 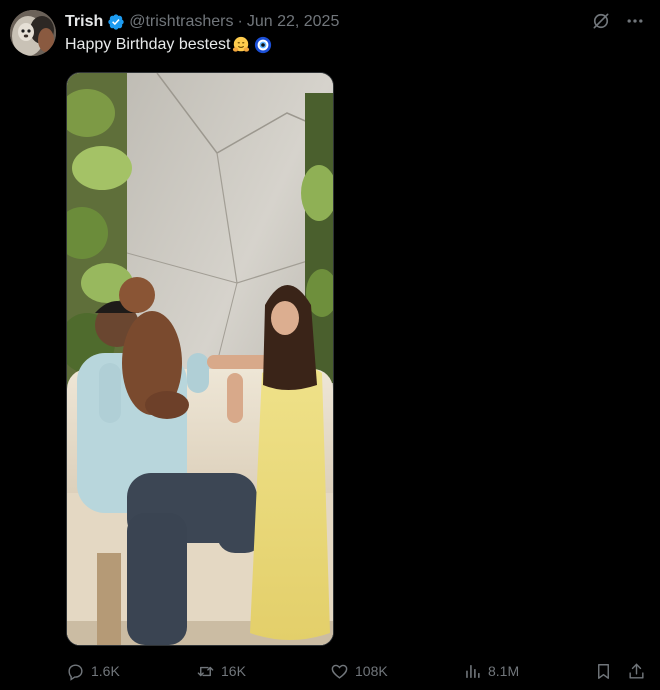 I want to click on tweet-text-body: Happy Birthday bestest, so click(x=148, y=44).